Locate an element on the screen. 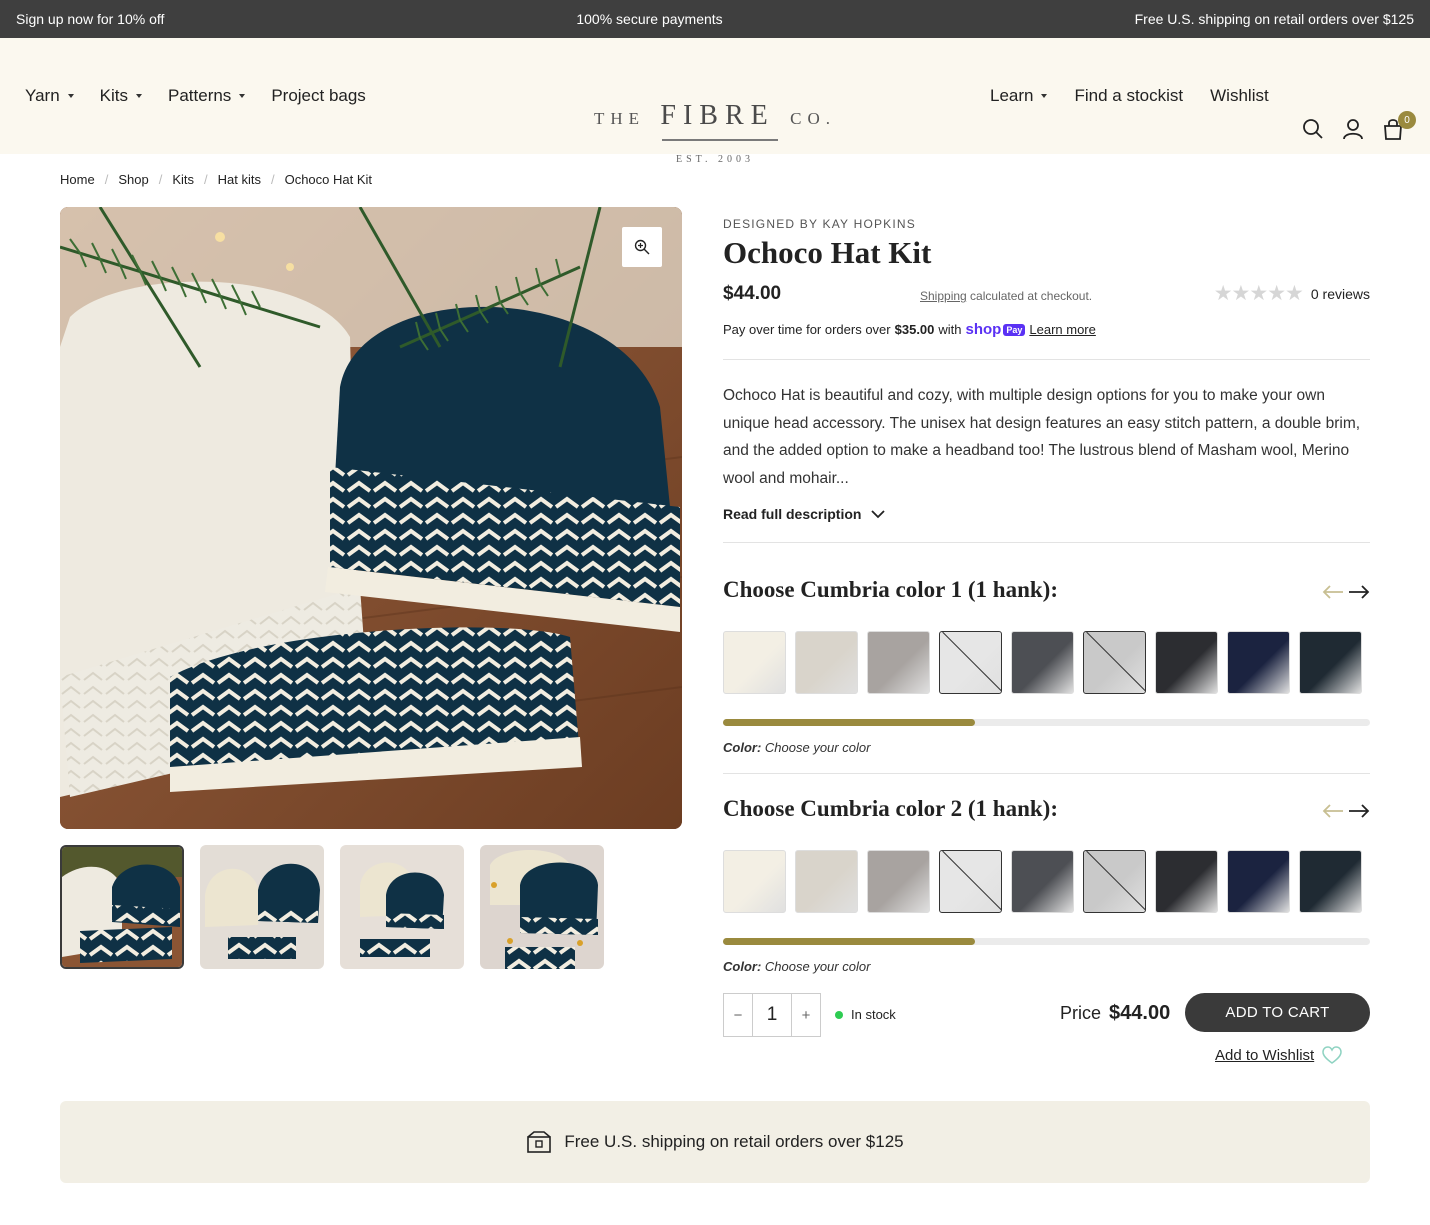 This screenshot has height=1225, width=1430. cart-icon: 0 is located at coordinates (1399, 126).